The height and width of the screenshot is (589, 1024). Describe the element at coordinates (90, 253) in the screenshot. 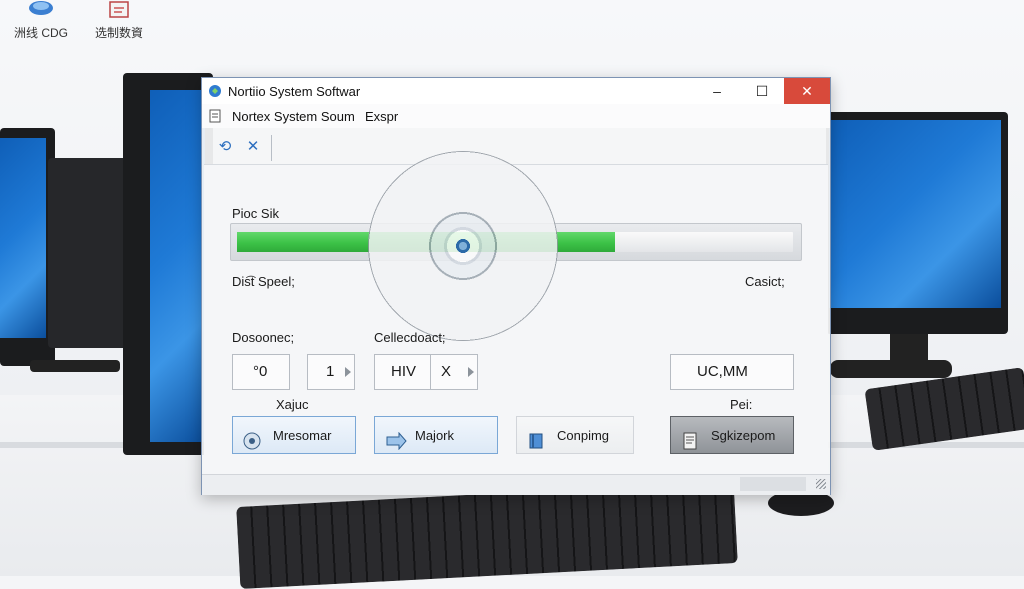

I see `background-monitor-back-left` at that location.